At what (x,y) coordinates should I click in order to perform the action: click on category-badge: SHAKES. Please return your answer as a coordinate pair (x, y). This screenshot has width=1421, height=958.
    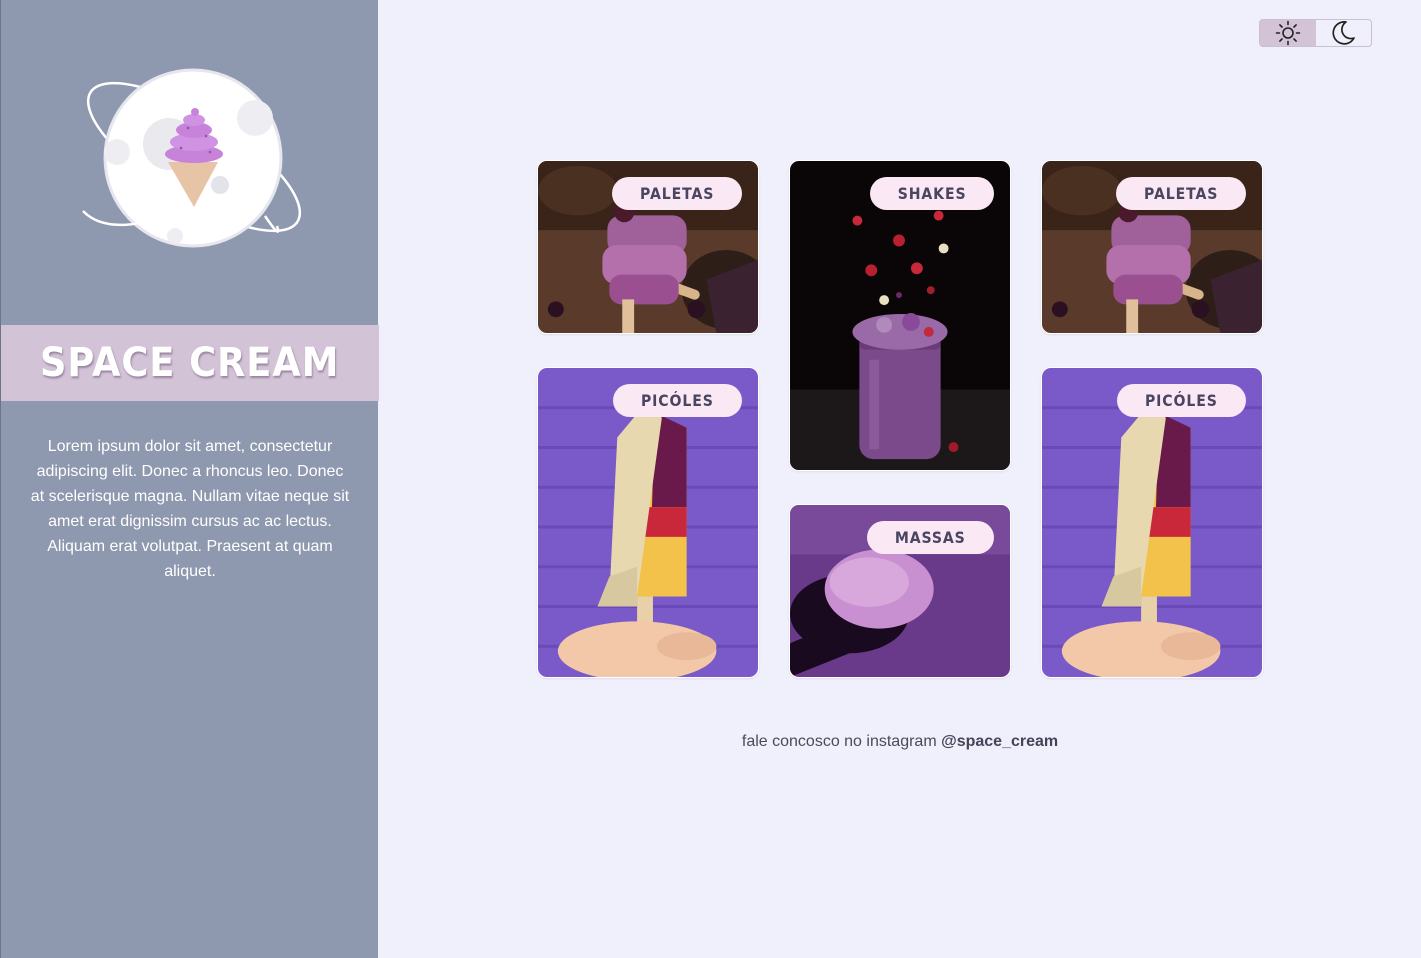
    Looking at the image, I should click on (931, 193).